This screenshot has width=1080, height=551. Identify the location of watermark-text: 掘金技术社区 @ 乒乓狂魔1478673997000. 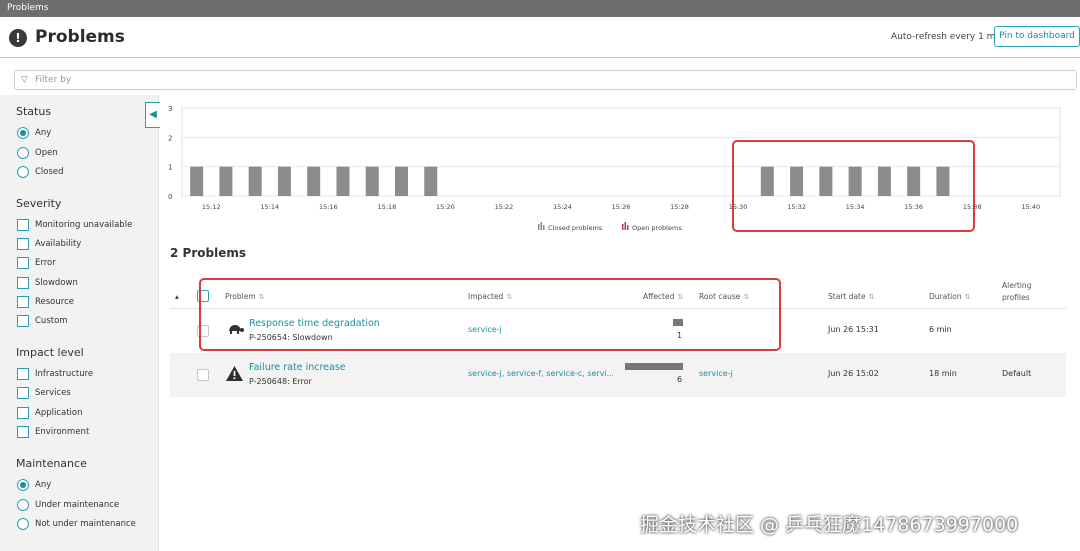
(829, 525).